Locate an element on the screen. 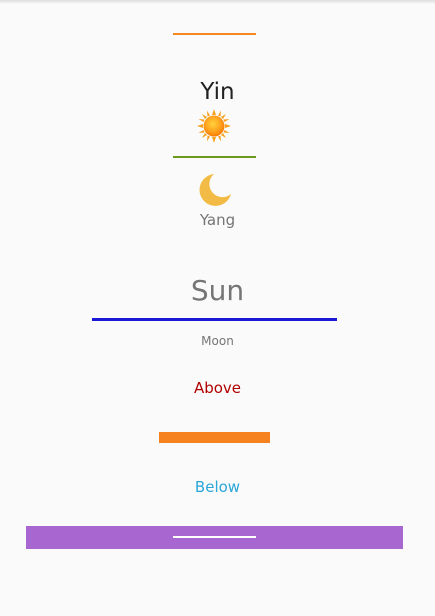 This screenshot has height=616, width=435. sun-label: Sun is located at coordinates (217, 290).